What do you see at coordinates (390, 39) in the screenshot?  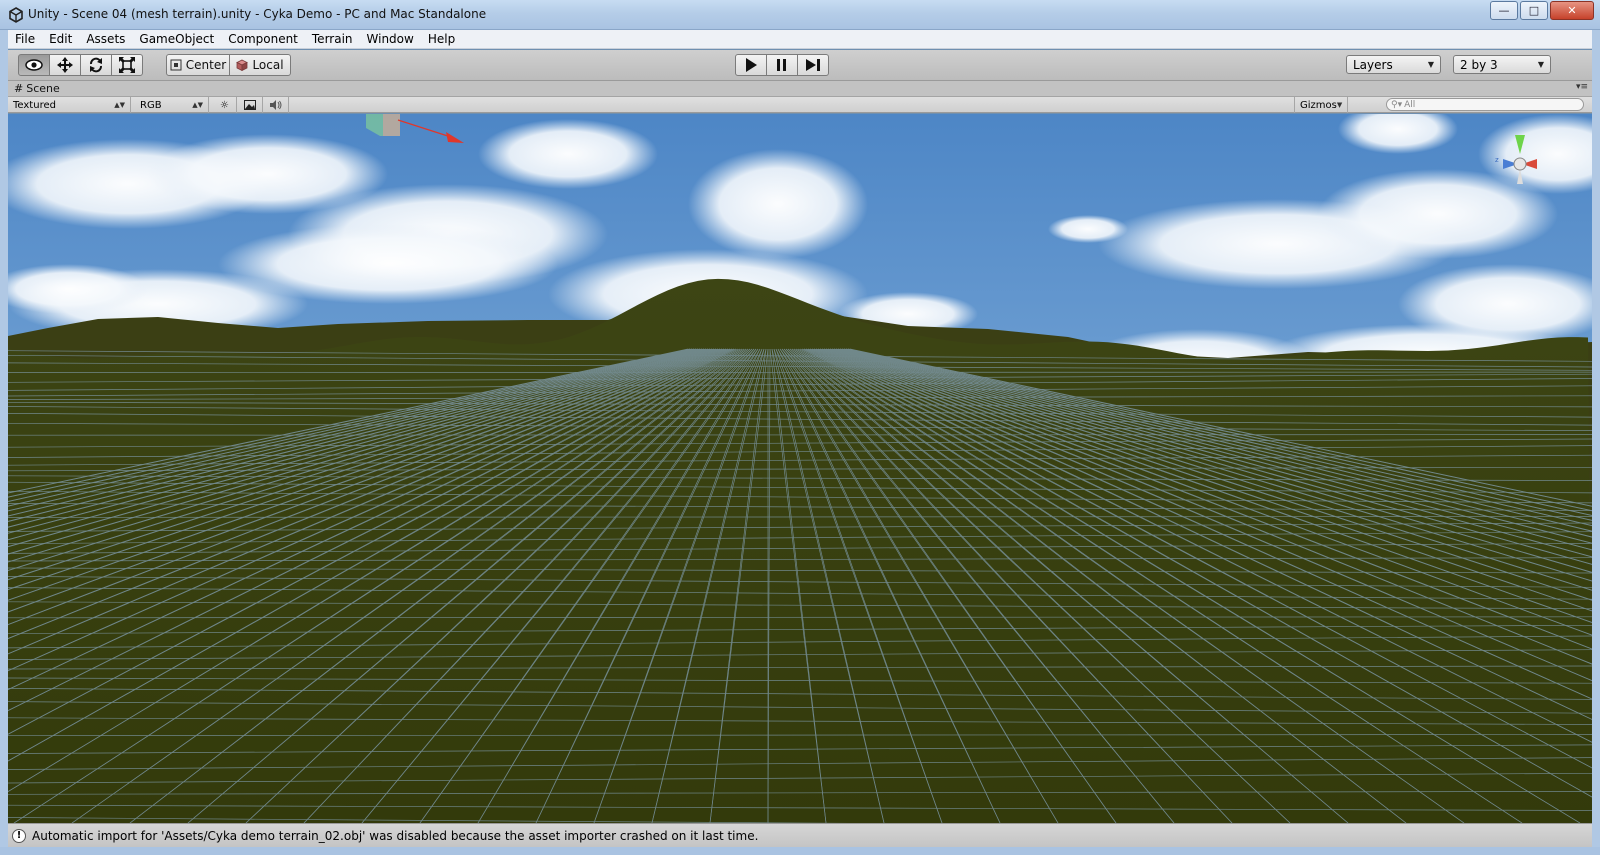 I see `menu-window: Window` at bounding box center [390, 39].